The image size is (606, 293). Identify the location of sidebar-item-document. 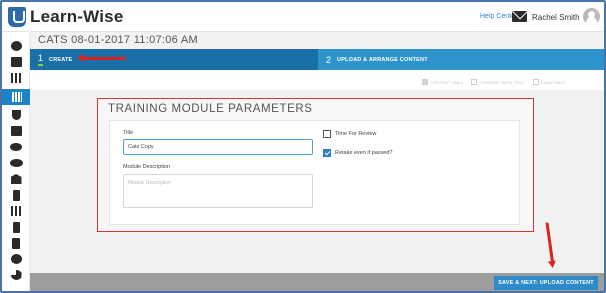
(16, 227).